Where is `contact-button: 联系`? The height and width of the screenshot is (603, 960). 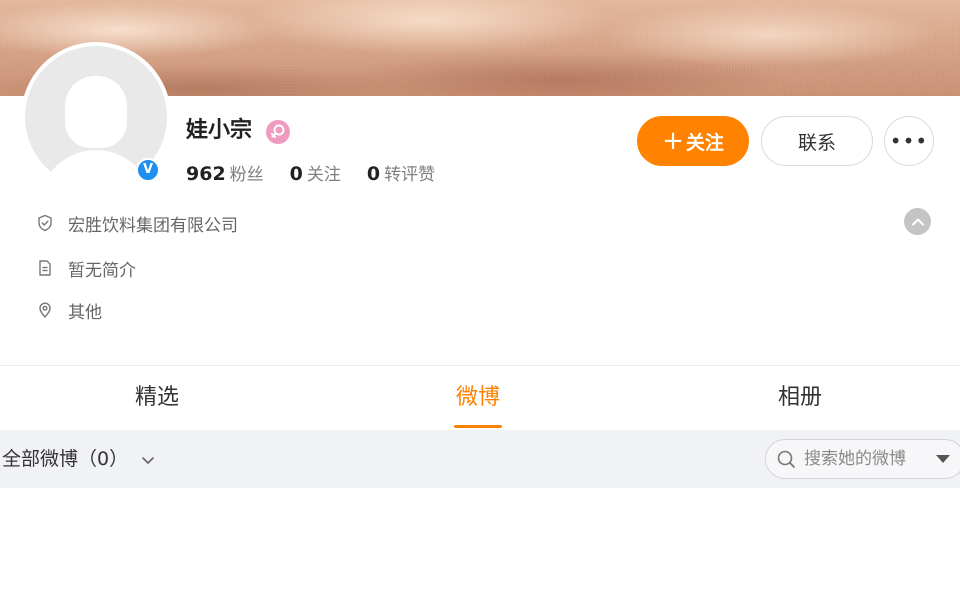
contact-button: 联系 is located at coordinates (817, 141).